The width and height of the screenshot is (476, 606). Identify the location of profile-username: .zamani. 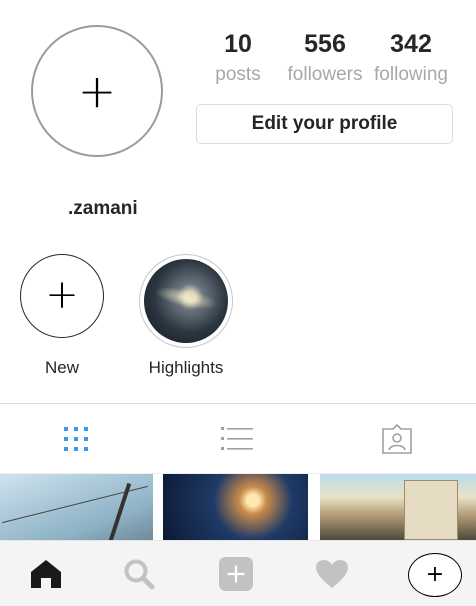
(103, 208).